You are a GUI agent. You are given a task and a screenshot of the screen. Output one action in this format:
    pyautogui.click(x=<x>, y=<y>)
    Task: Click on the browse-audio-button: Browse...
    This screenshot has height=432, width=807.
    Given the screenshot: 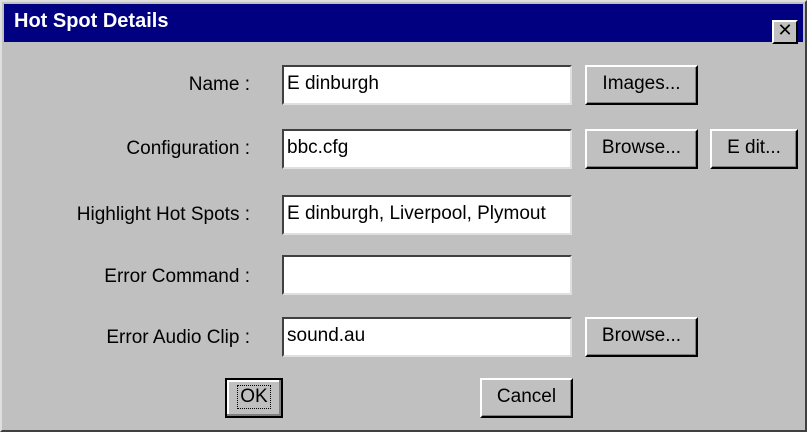 What is the action you would take?
    pyautogui.click(x=641, y=337)
    